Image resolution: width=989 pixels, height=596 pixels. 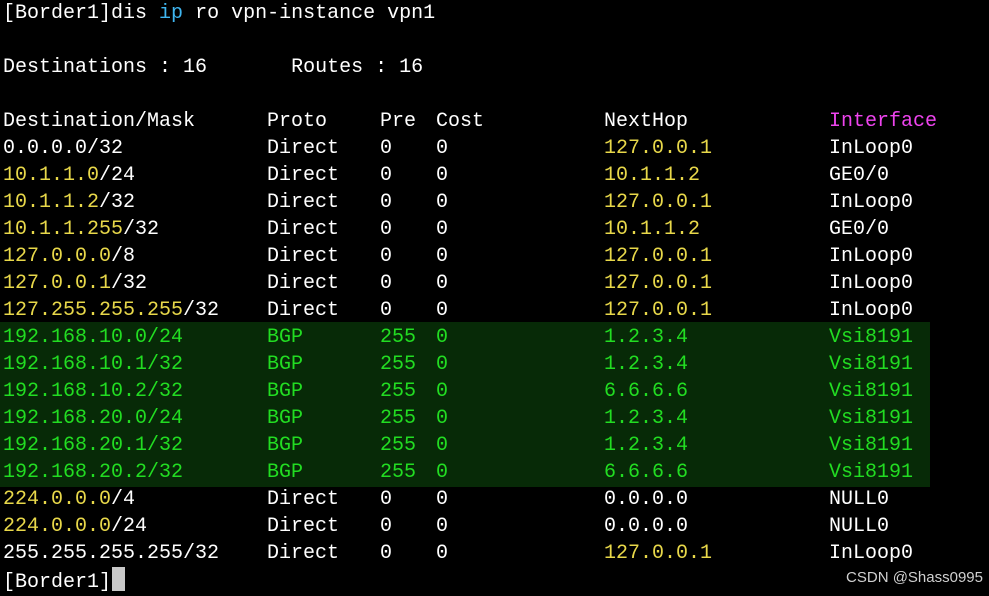 I want to click on route-destination: 10.1.1.0/24, so click(x=69, y=175).